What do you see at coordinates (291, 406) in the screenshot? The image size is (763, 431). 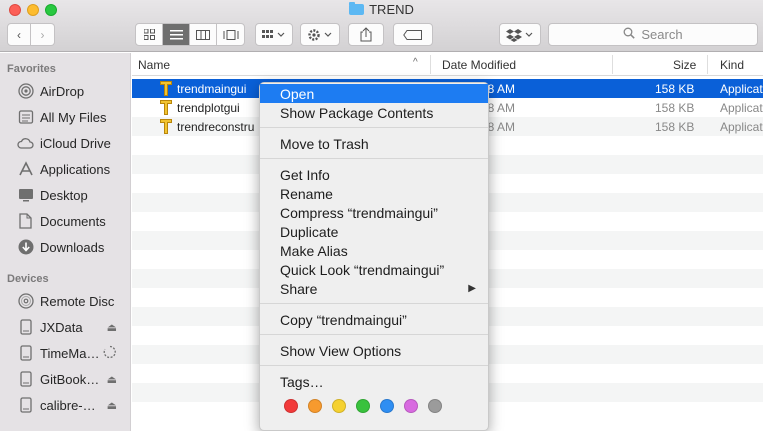 I see `tag-red` at bounding box center [291, 406].